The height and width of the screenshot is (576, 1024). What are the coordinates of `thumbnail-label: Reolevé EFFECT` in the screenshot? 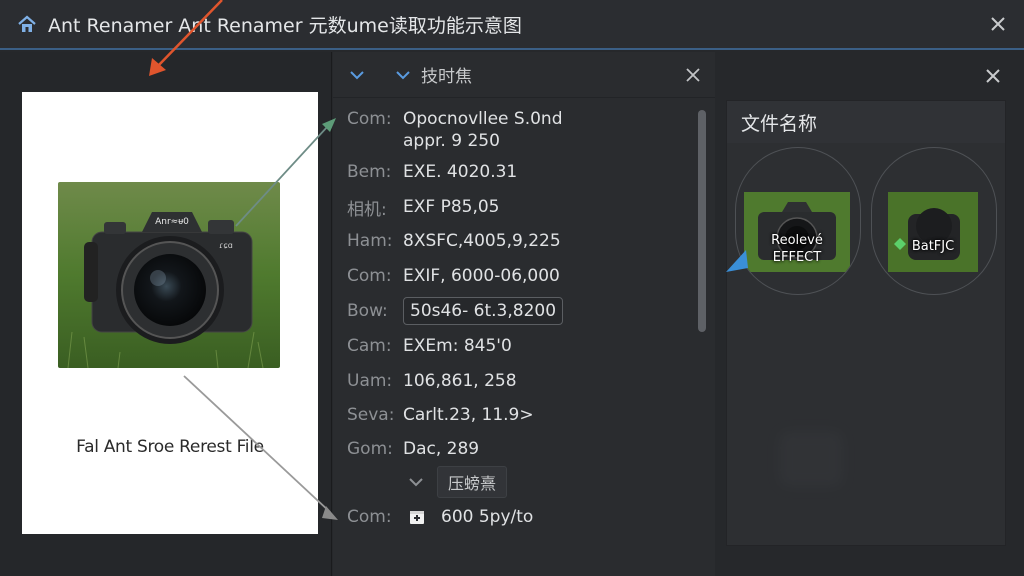 It's located at (797, 249).